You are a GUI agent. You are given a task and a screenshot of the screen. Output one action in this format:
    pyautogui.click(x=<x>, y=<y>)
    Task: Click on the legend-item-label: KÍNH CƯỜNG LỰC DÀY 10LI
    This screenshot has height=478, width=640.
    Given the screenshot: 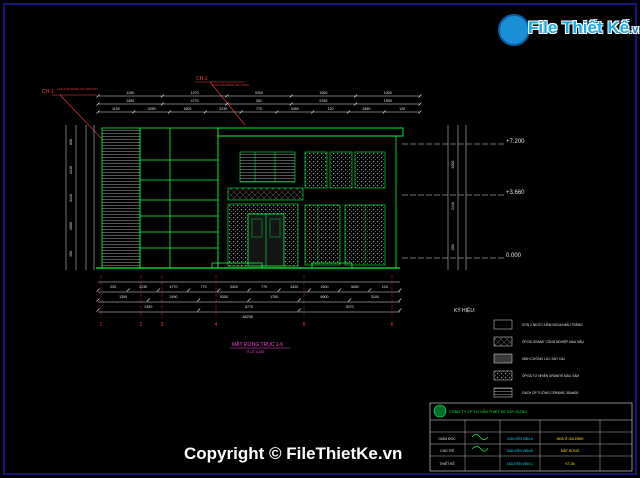 What is the action you would take?
    pyautogui.click(x=543, y=358)
    